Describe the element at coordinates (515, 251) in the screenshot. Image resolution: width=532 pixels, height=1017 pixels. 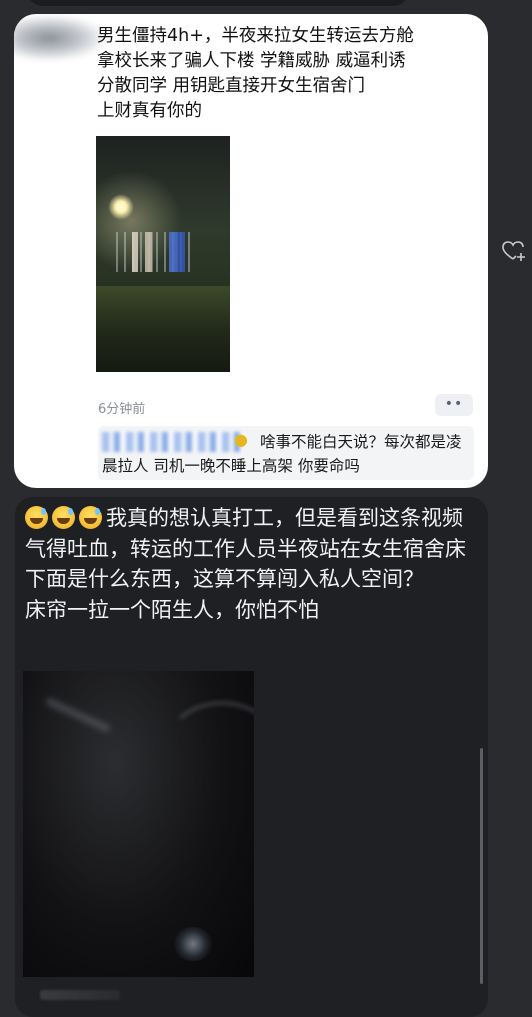
I see `heart-plus-icon` at that location.